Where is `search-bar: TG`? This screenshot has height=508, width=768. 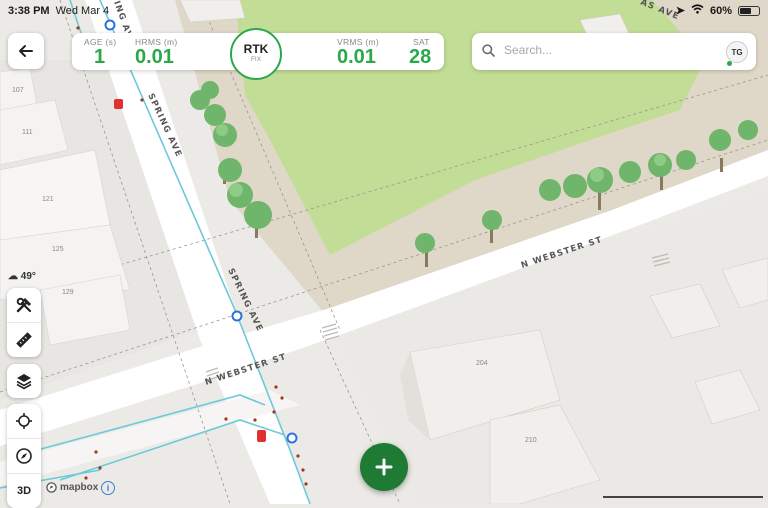 search-bar: TG is located at coordinates (614, 51).